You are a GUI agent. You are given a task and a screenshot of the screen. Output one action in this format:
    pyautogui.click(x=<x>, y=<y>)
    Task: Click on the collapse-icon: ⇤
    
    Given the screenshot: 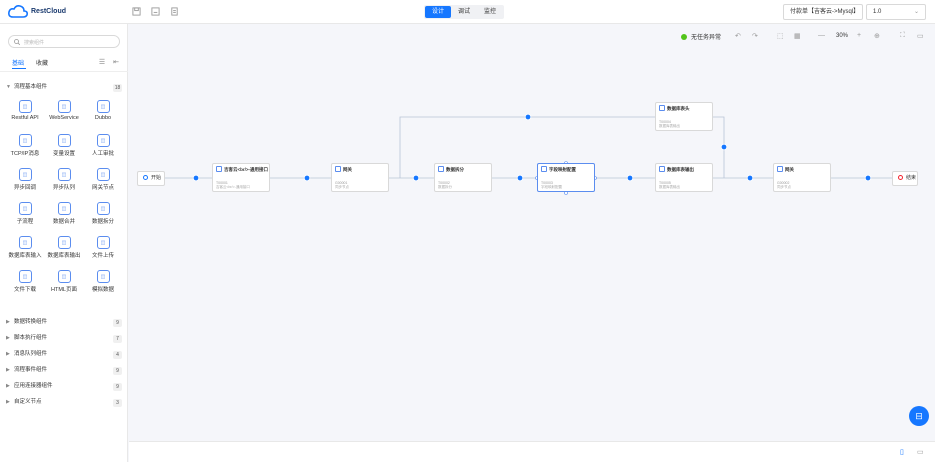 What is the action you would take?
    pyautogui.click(x=116, y=62)
    